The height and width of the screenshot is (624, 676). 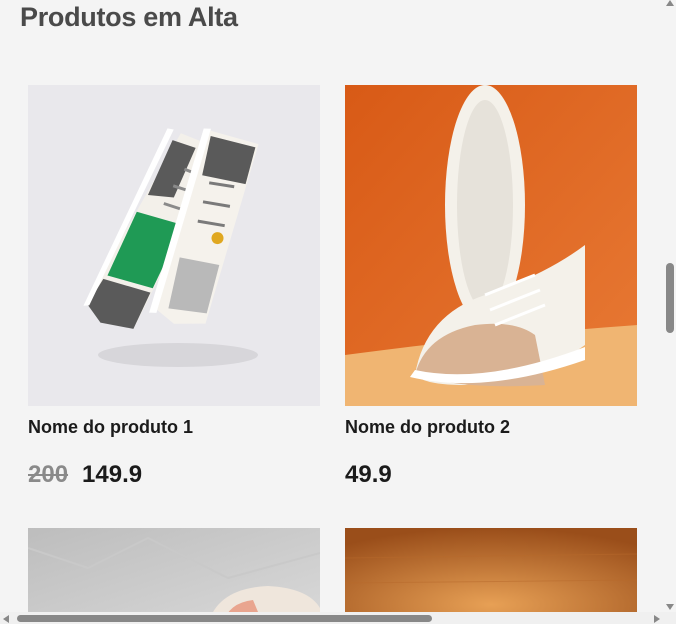 What do you see at coordinates (6, 619) in the screenshot?
I see `scroll-left-icon` at bounding box center [6, 619].